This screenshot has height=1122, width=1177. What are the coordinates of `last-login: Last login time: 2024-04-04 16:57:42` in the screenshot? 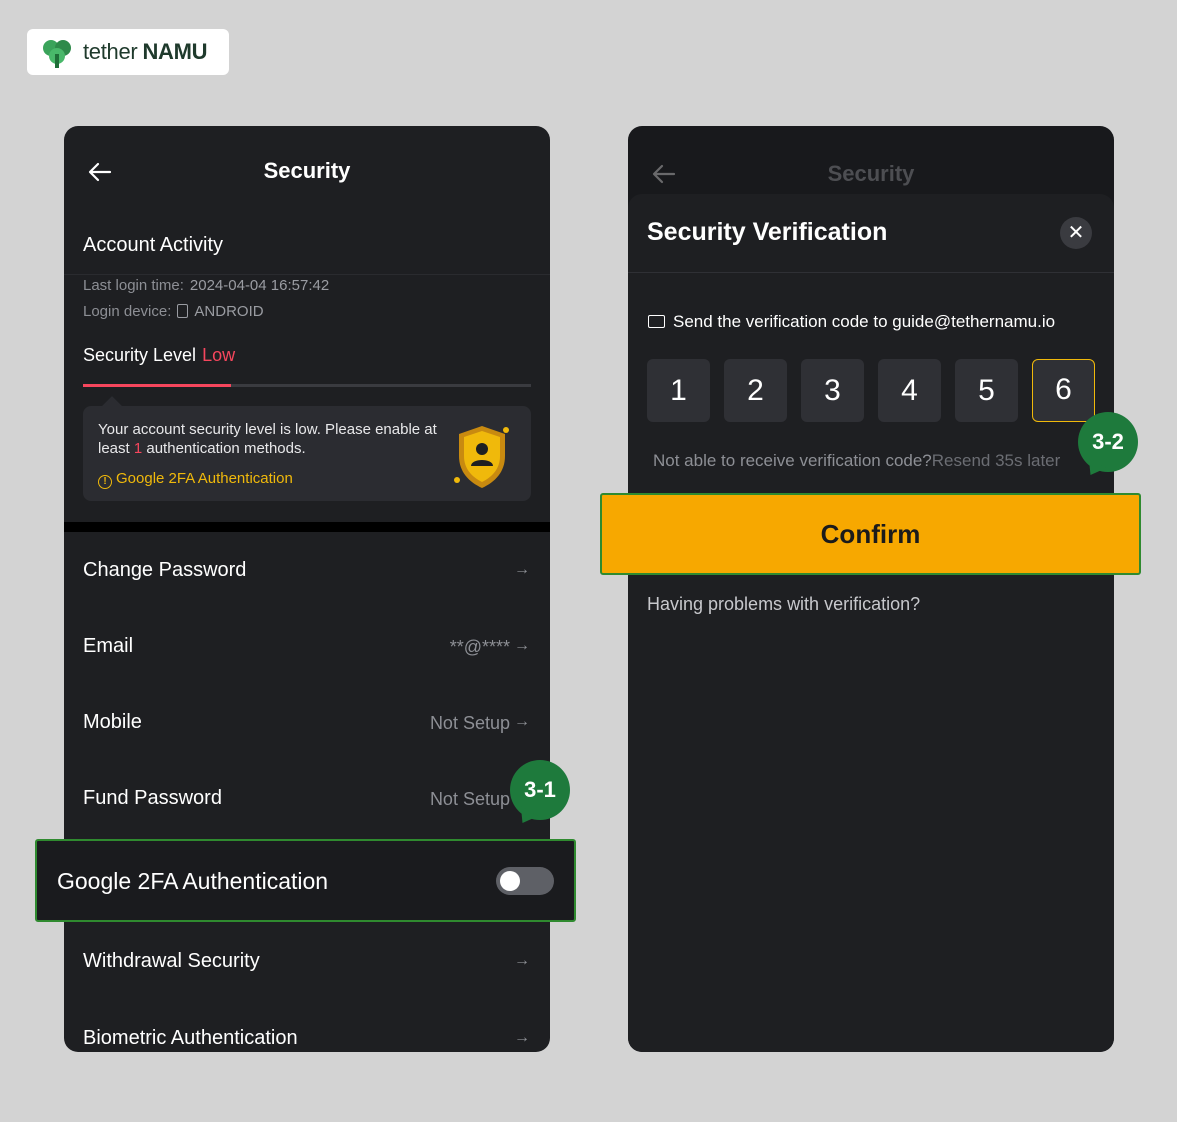 It's located at (206, 285).